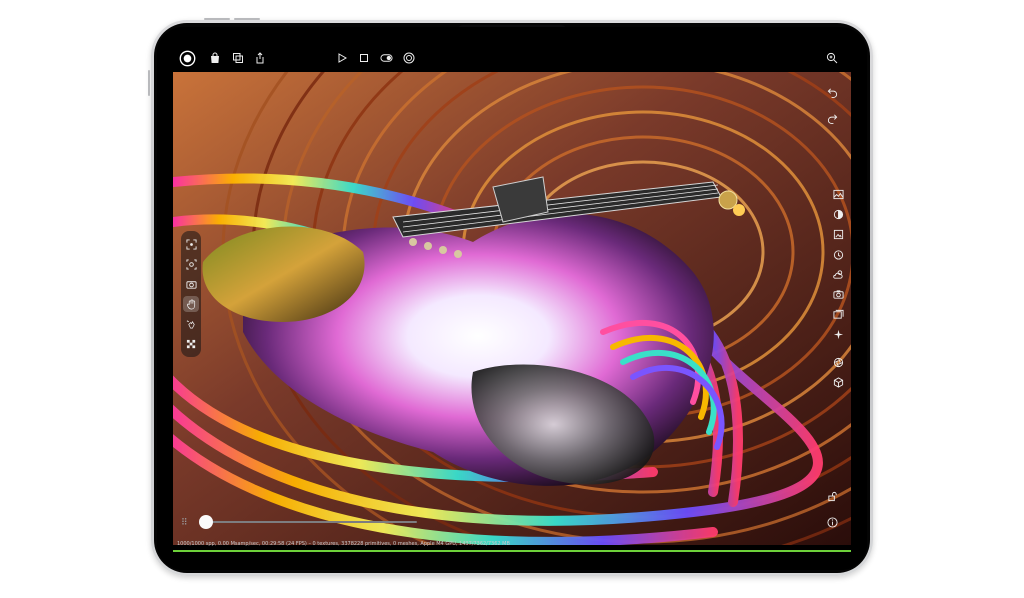 This screenshot has height=598, width=1024. I want to click on hand-icon, so click(191, 304).